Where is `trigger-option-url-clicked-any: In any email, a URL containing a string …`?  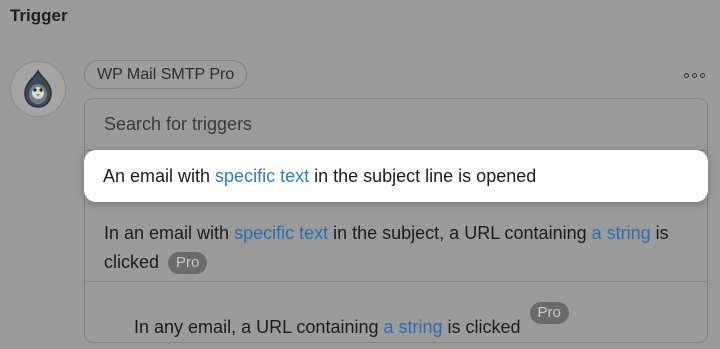
trigger-option-url-clicked-any: In any email, a URL containing a string … is located at coordinates (396, 312).